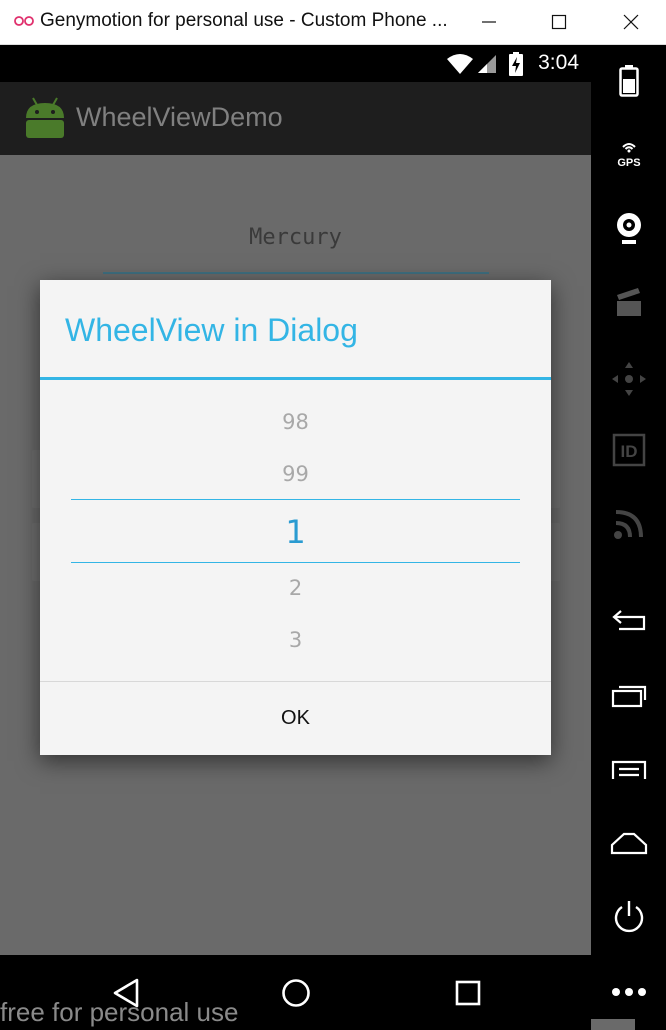 The image size is (666, 1030). Describe the element at coordinates (179, 117) in the screenshot. I see `app-title: WheelViewDemo` at that location.